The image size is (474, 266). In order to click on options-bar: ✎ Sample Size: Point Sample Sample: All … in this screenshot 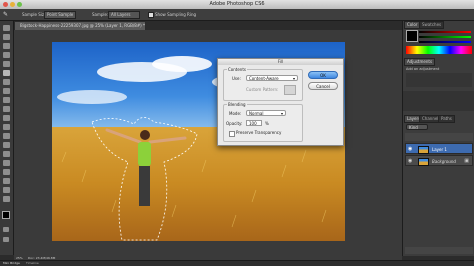, I will do `click(237, 15)`.